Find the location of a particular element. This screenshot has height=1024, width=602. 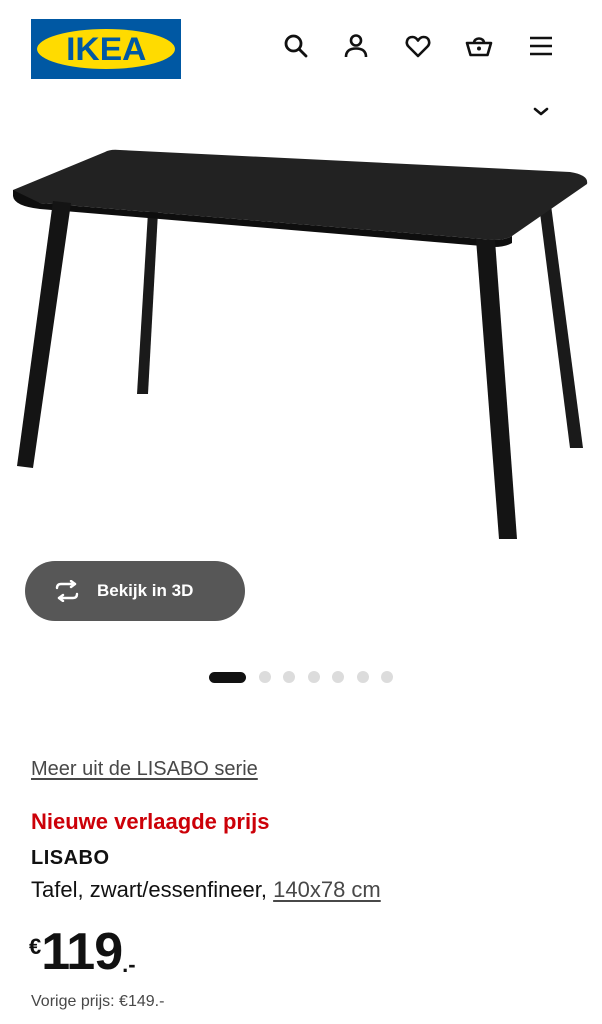

price-currency: € is located at coordinates (35, 946).